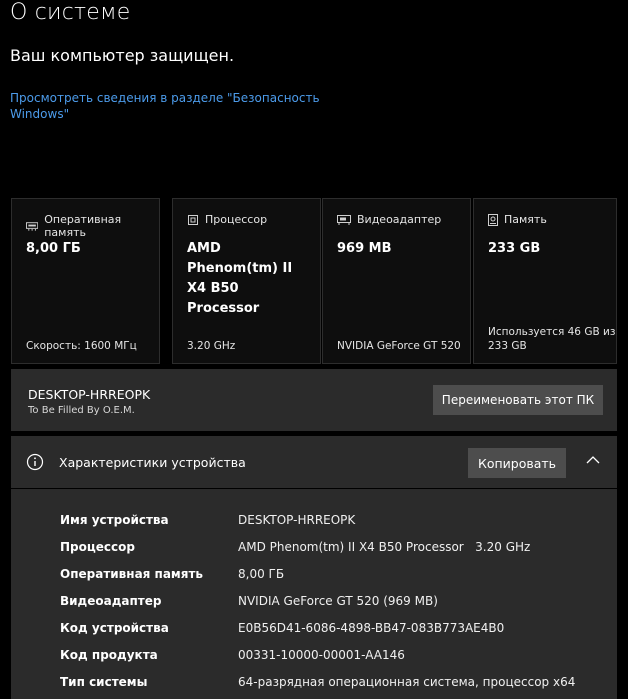 This screenshot has height=699, width=628. What do you see at coordinates (109, 655) in the screenshot?
I see `spec-key: Код продукта` at bounding box center [109, 655].